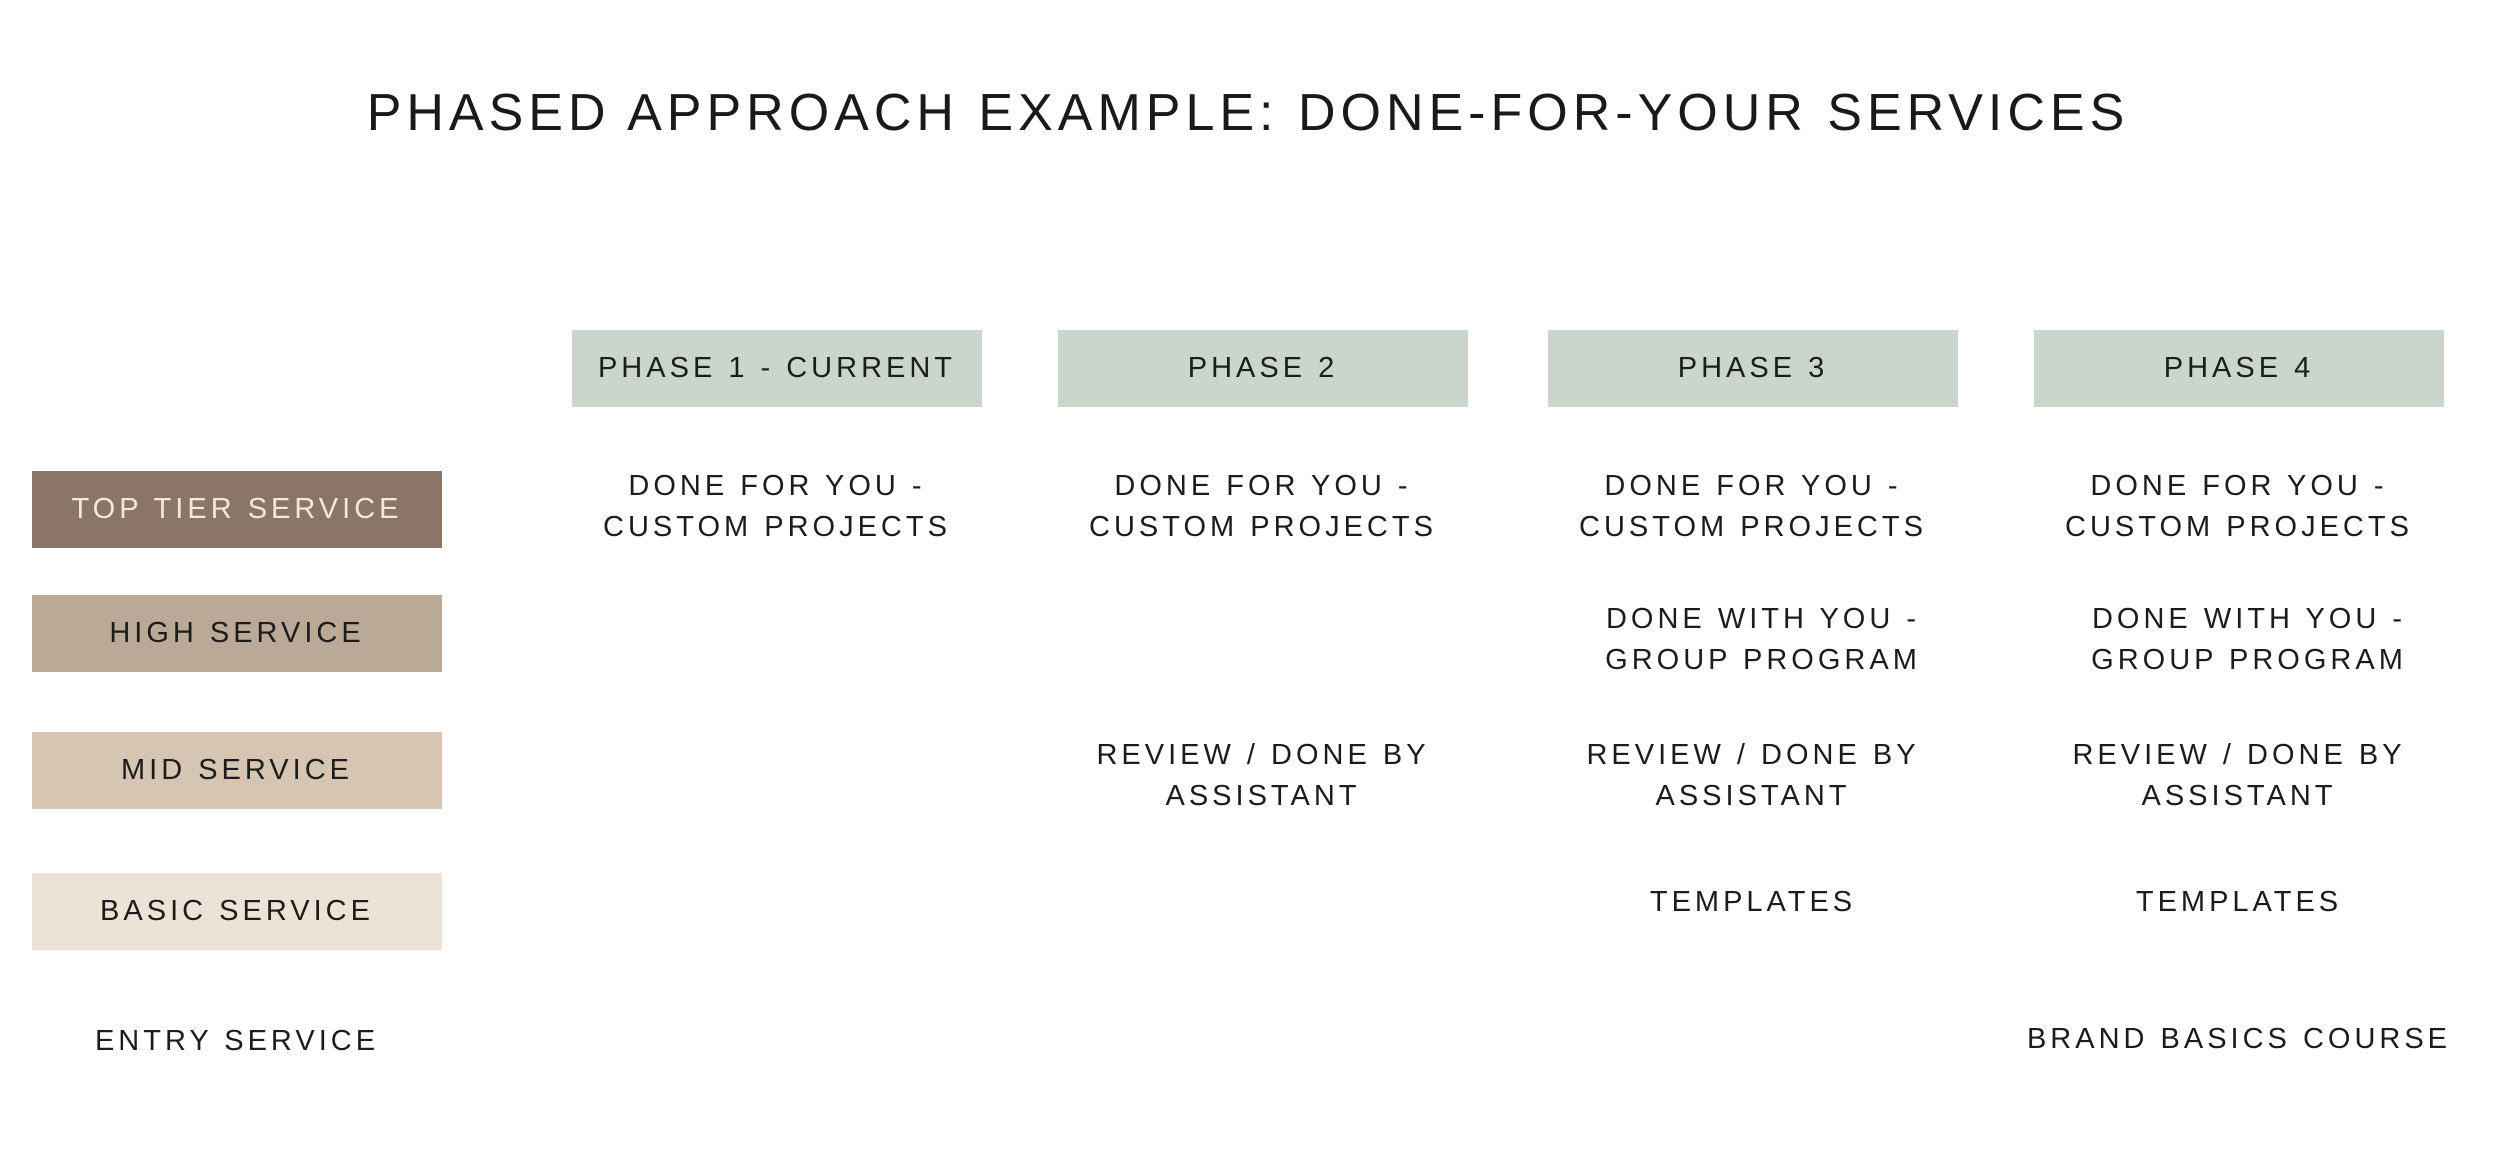 The width and height of the screenshot is (2500, 1151). I want to click on cell-top-tier-phase4: DONE FOR YOU - CUSTOM PROJECTS, so click(2239, 507).